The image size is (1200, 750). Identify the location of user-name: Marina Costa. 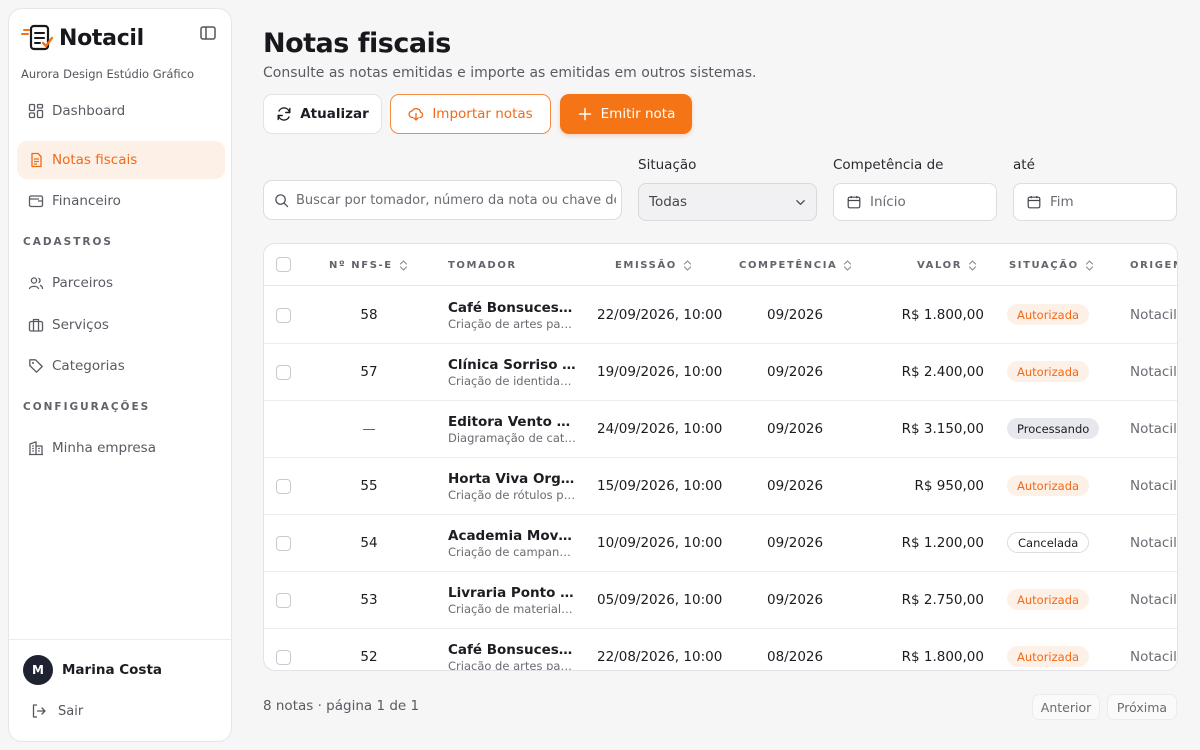
(112, 670).